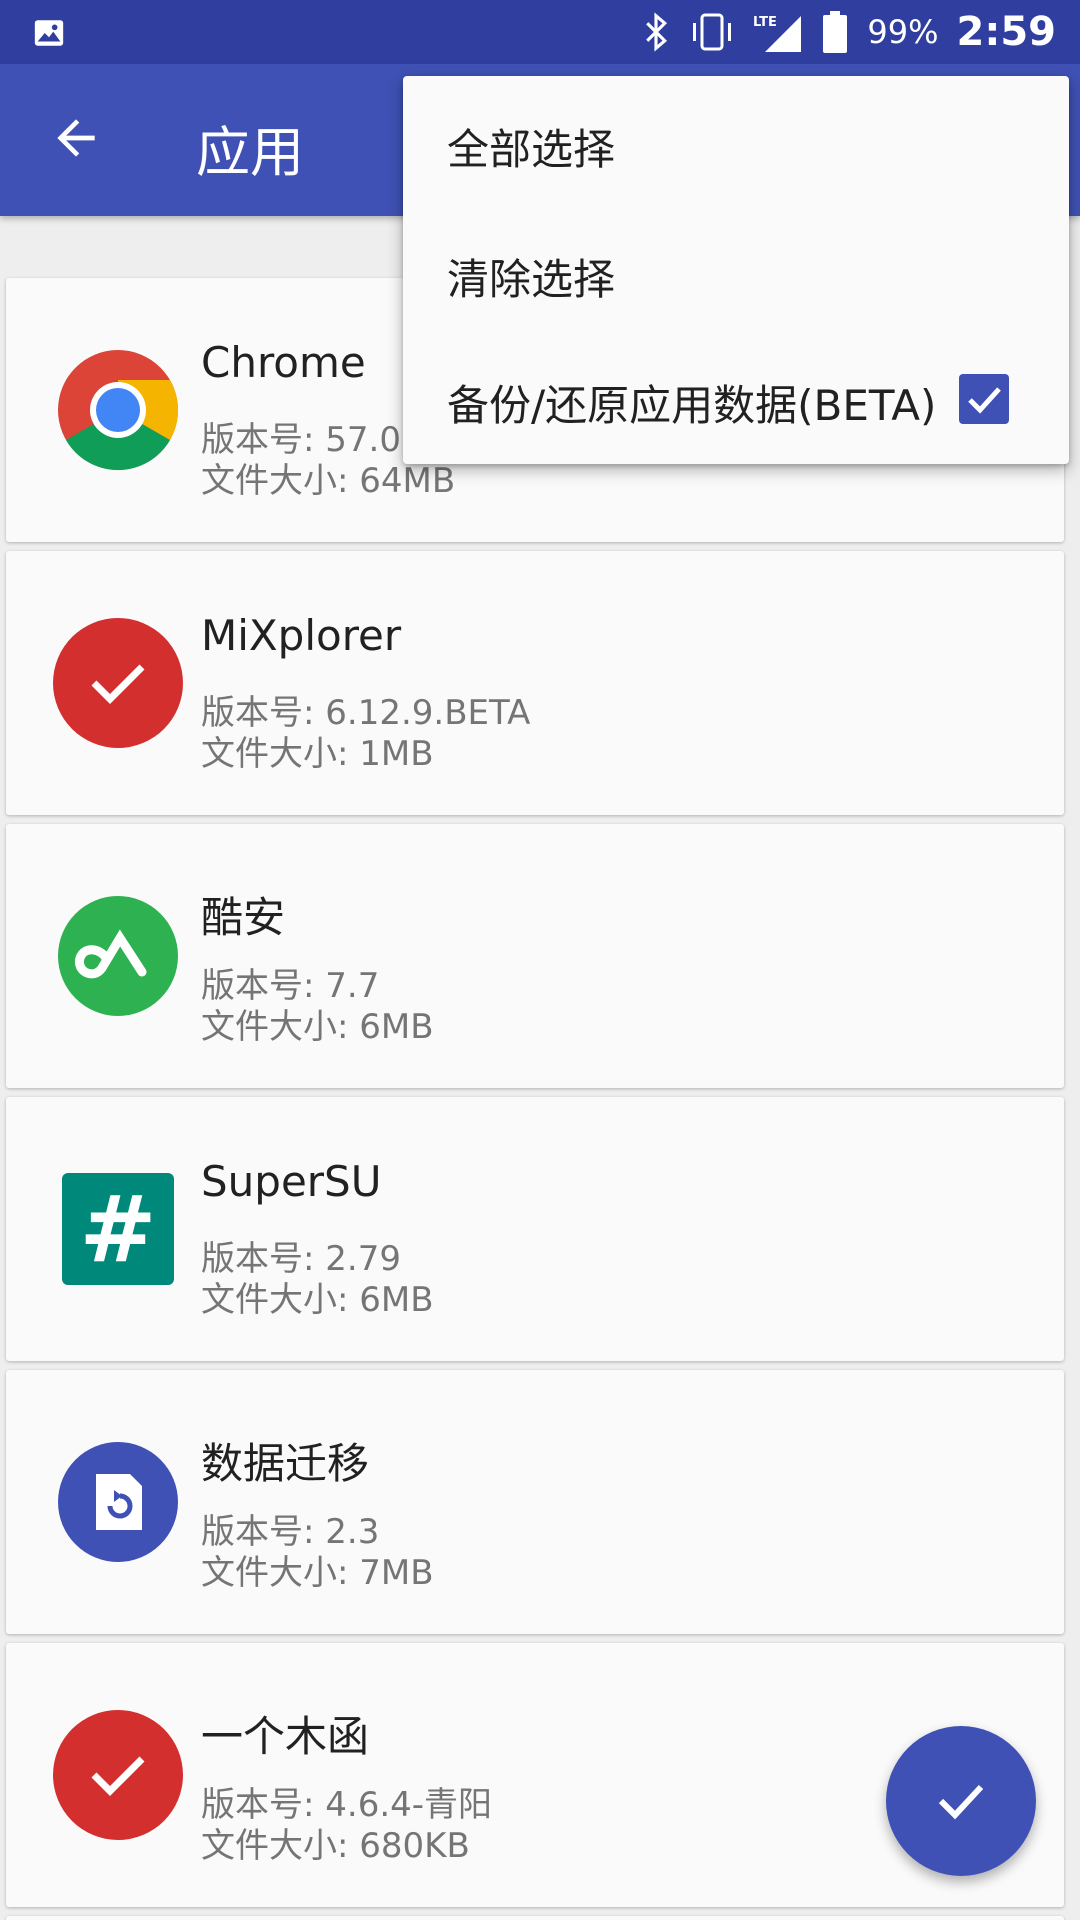 The width and height of the screenshot is (1080, 1920). I want to click on menu-item-clear-selection: 清除选择, so click(531, 276).